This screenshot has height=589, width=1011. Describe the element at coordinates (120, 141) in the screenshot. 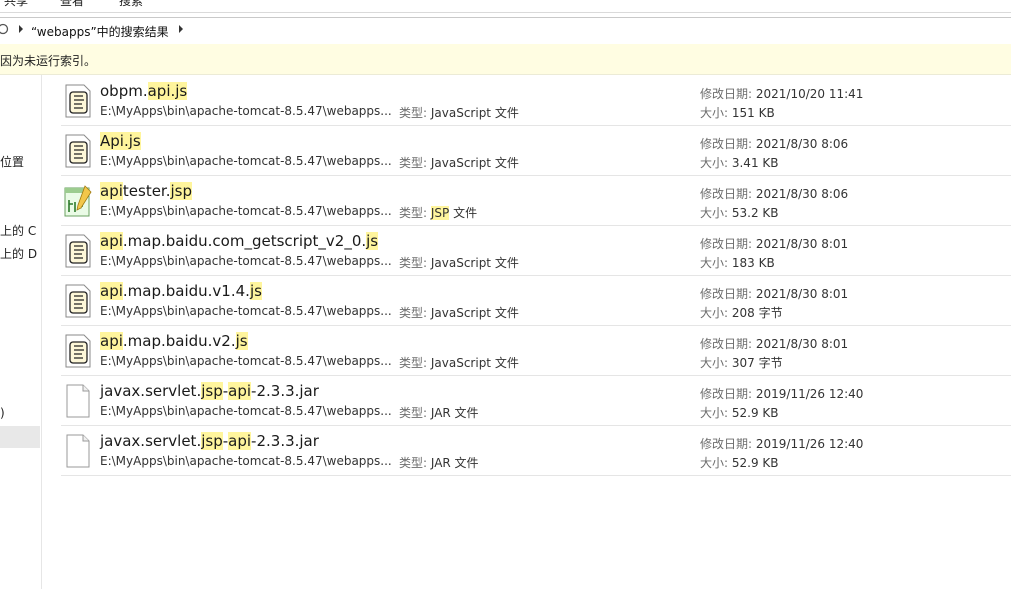

I see `file-name: Api.js` at that location.